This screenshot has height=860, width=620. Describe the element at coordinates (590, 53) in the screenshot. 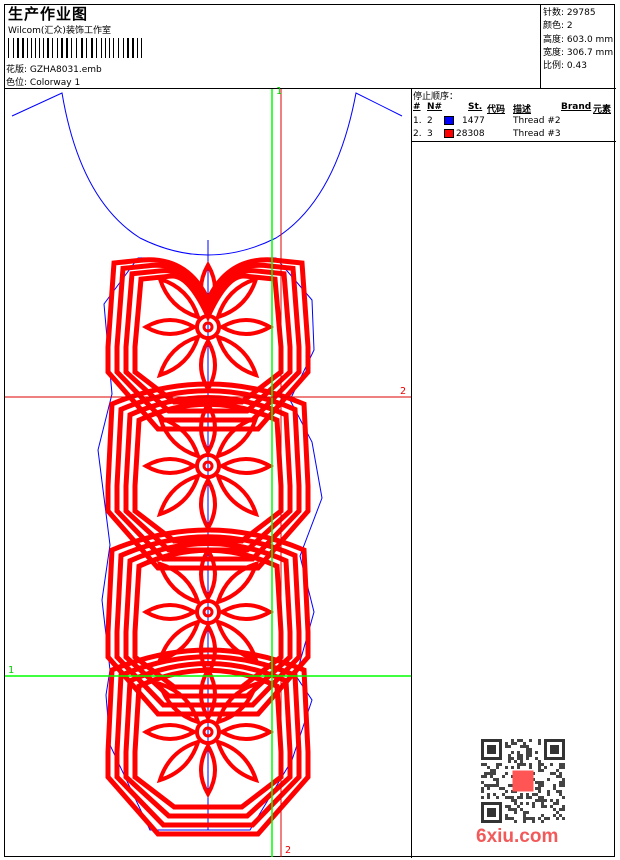

I see `stat-value: 306.7 mm` at that location.